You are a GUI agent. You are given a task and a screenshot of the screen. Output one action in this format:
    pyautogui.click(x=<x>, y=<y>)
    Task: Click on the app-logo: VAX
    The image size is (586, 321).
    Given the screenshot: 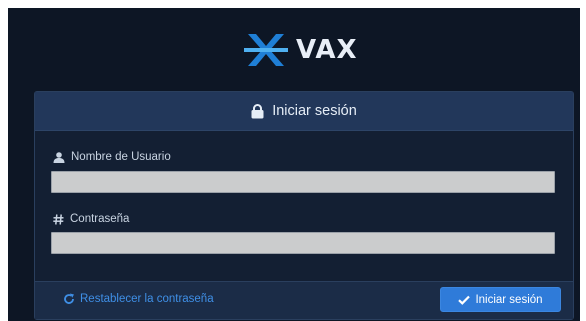 What is the action you would take?
    pyautogui.click(x=300, y=50)
    